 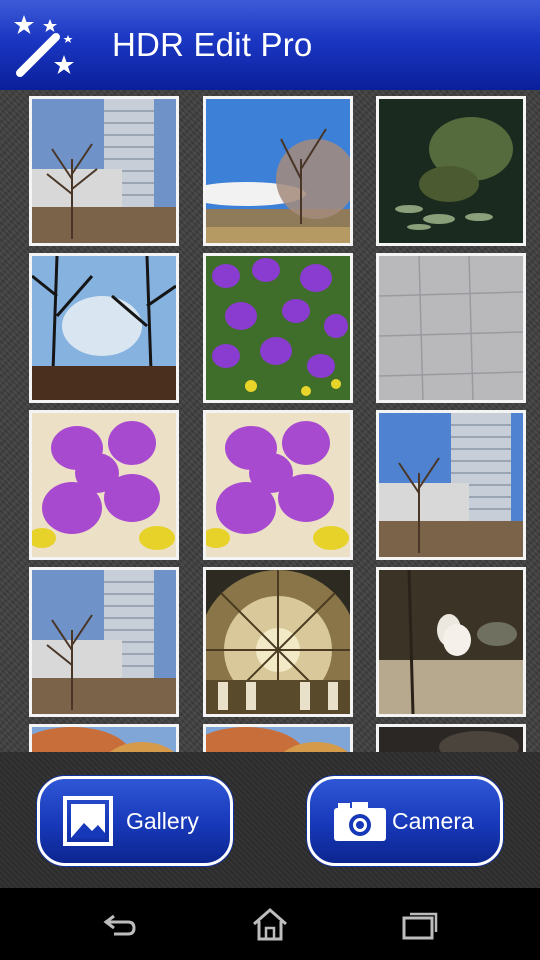 I want to click on gallery-button-label: Gallery, so click(x=162, y=820).